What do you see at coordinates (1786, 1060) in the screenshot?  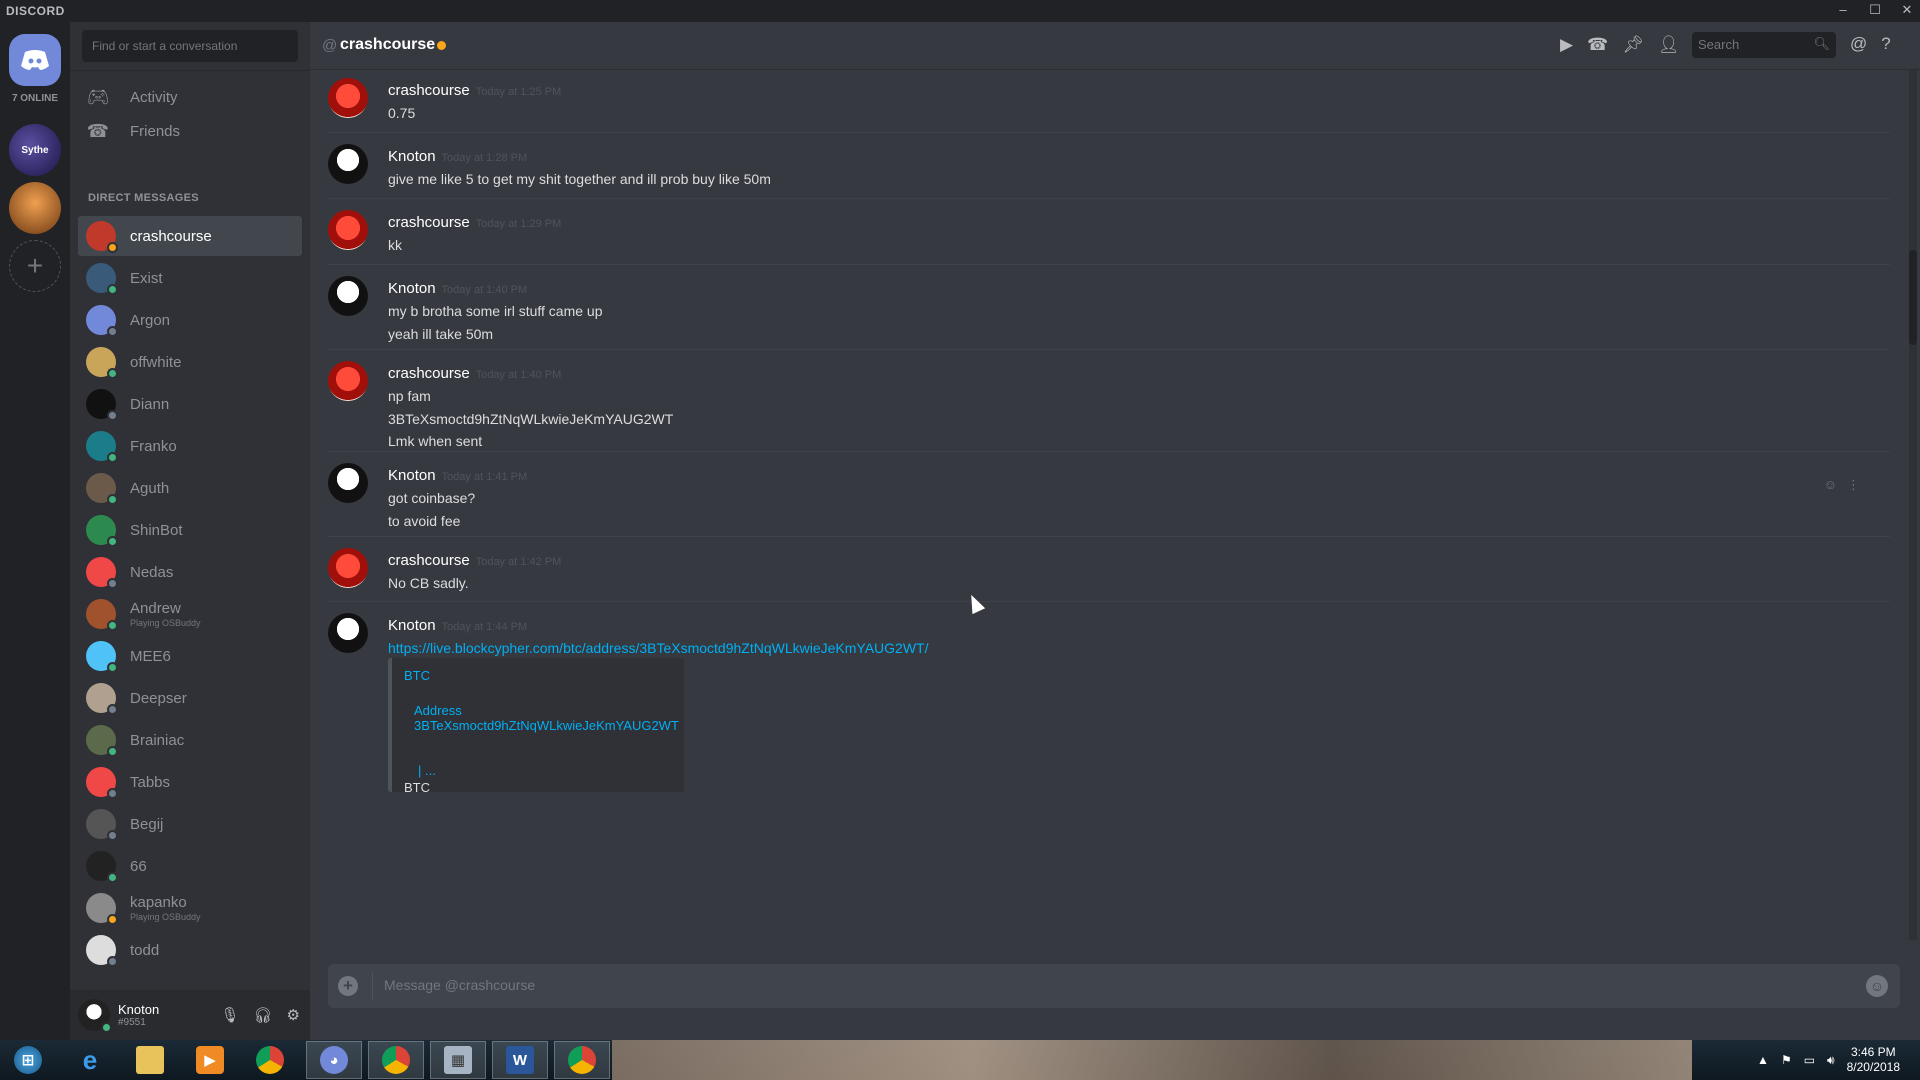 I see `flag-icon: ⚑` at bounding box center [1786, 1060].